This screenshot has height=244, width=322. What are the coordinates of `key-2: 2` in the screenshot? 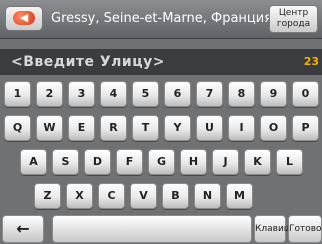 It's located at (49, 94).